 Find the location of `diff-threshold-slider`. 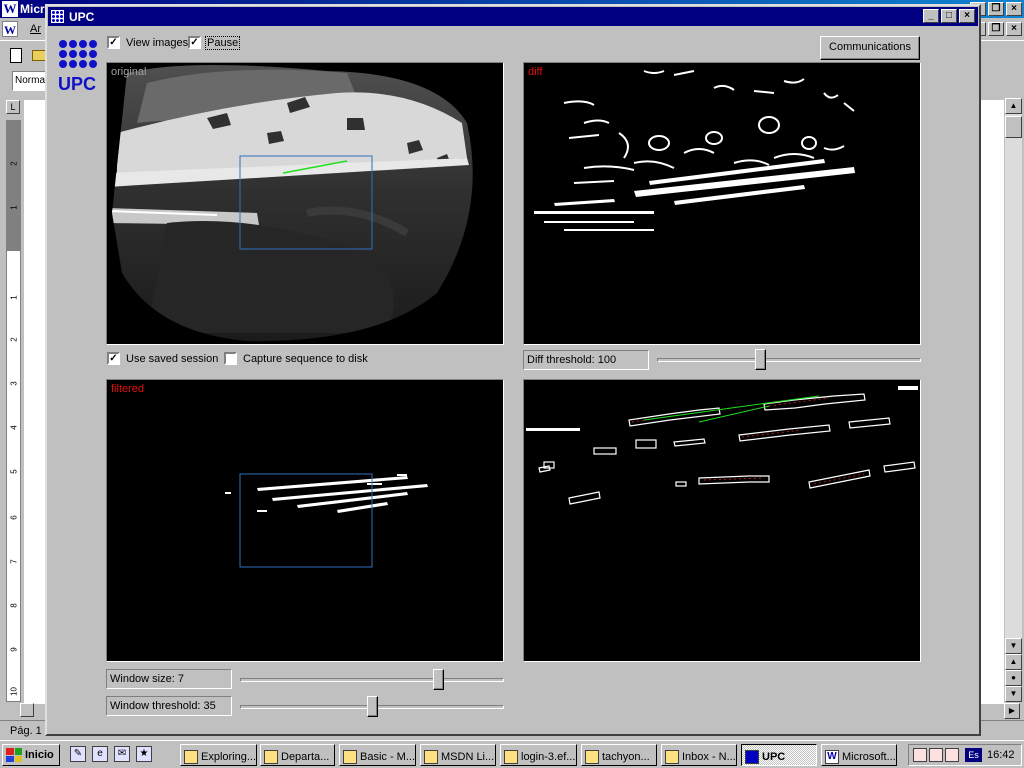

diff-threshold-slider is located at coordinates (789, 360).